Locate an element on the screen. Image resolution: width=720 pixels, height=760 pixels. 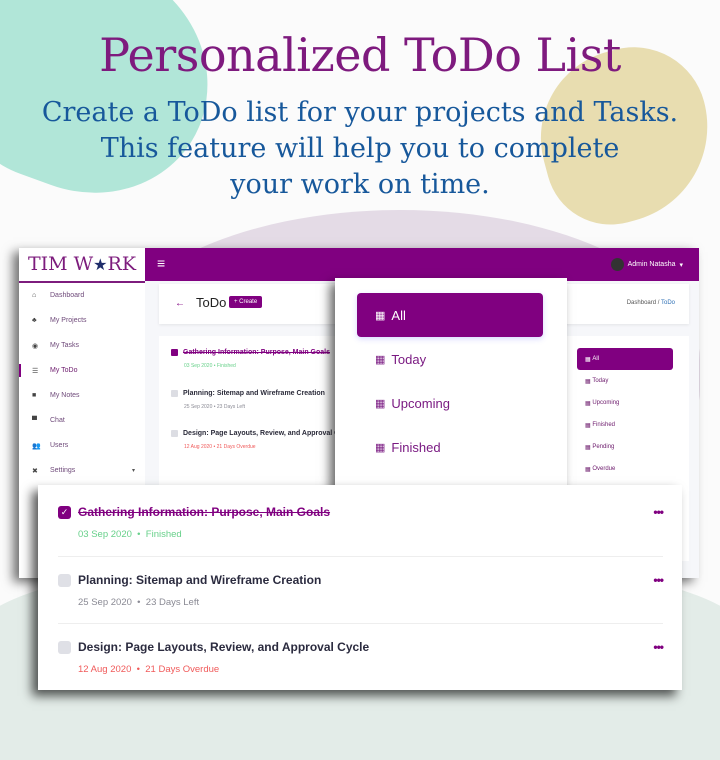
chevron-down-icon: ▾ is located at coordinates (133, 471).